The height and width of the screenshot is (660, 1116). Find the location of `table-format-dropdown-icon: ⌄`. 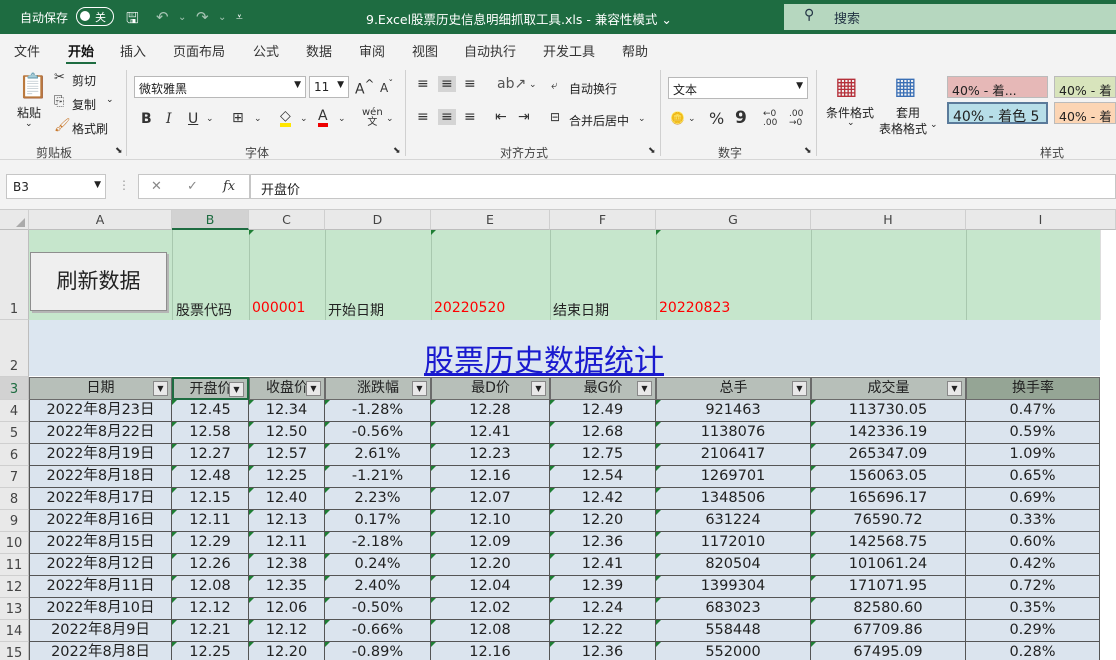

table-format-dropdown-icon: ⌄ is located at coordinates (934, 125).